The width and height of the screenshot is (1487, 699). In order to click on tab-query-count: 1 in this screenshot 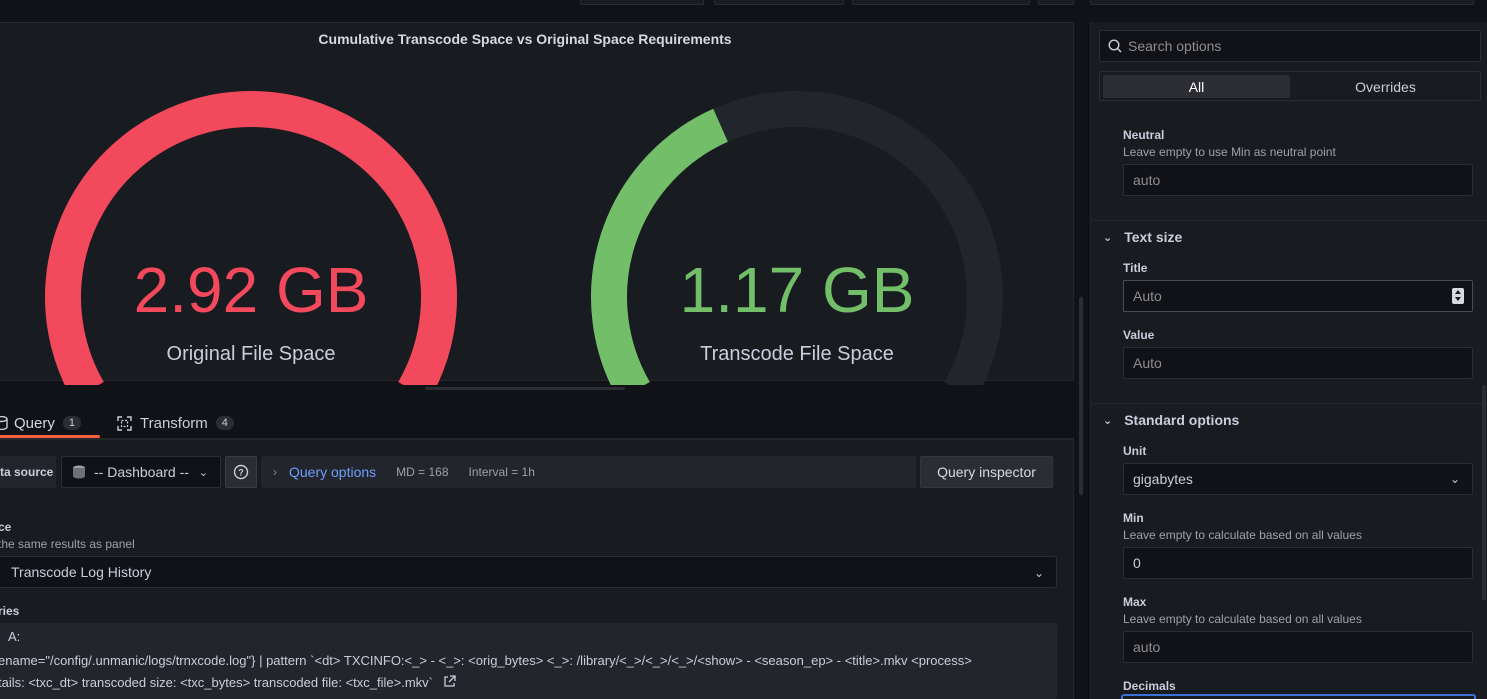, I will do `click(71, 423)`.